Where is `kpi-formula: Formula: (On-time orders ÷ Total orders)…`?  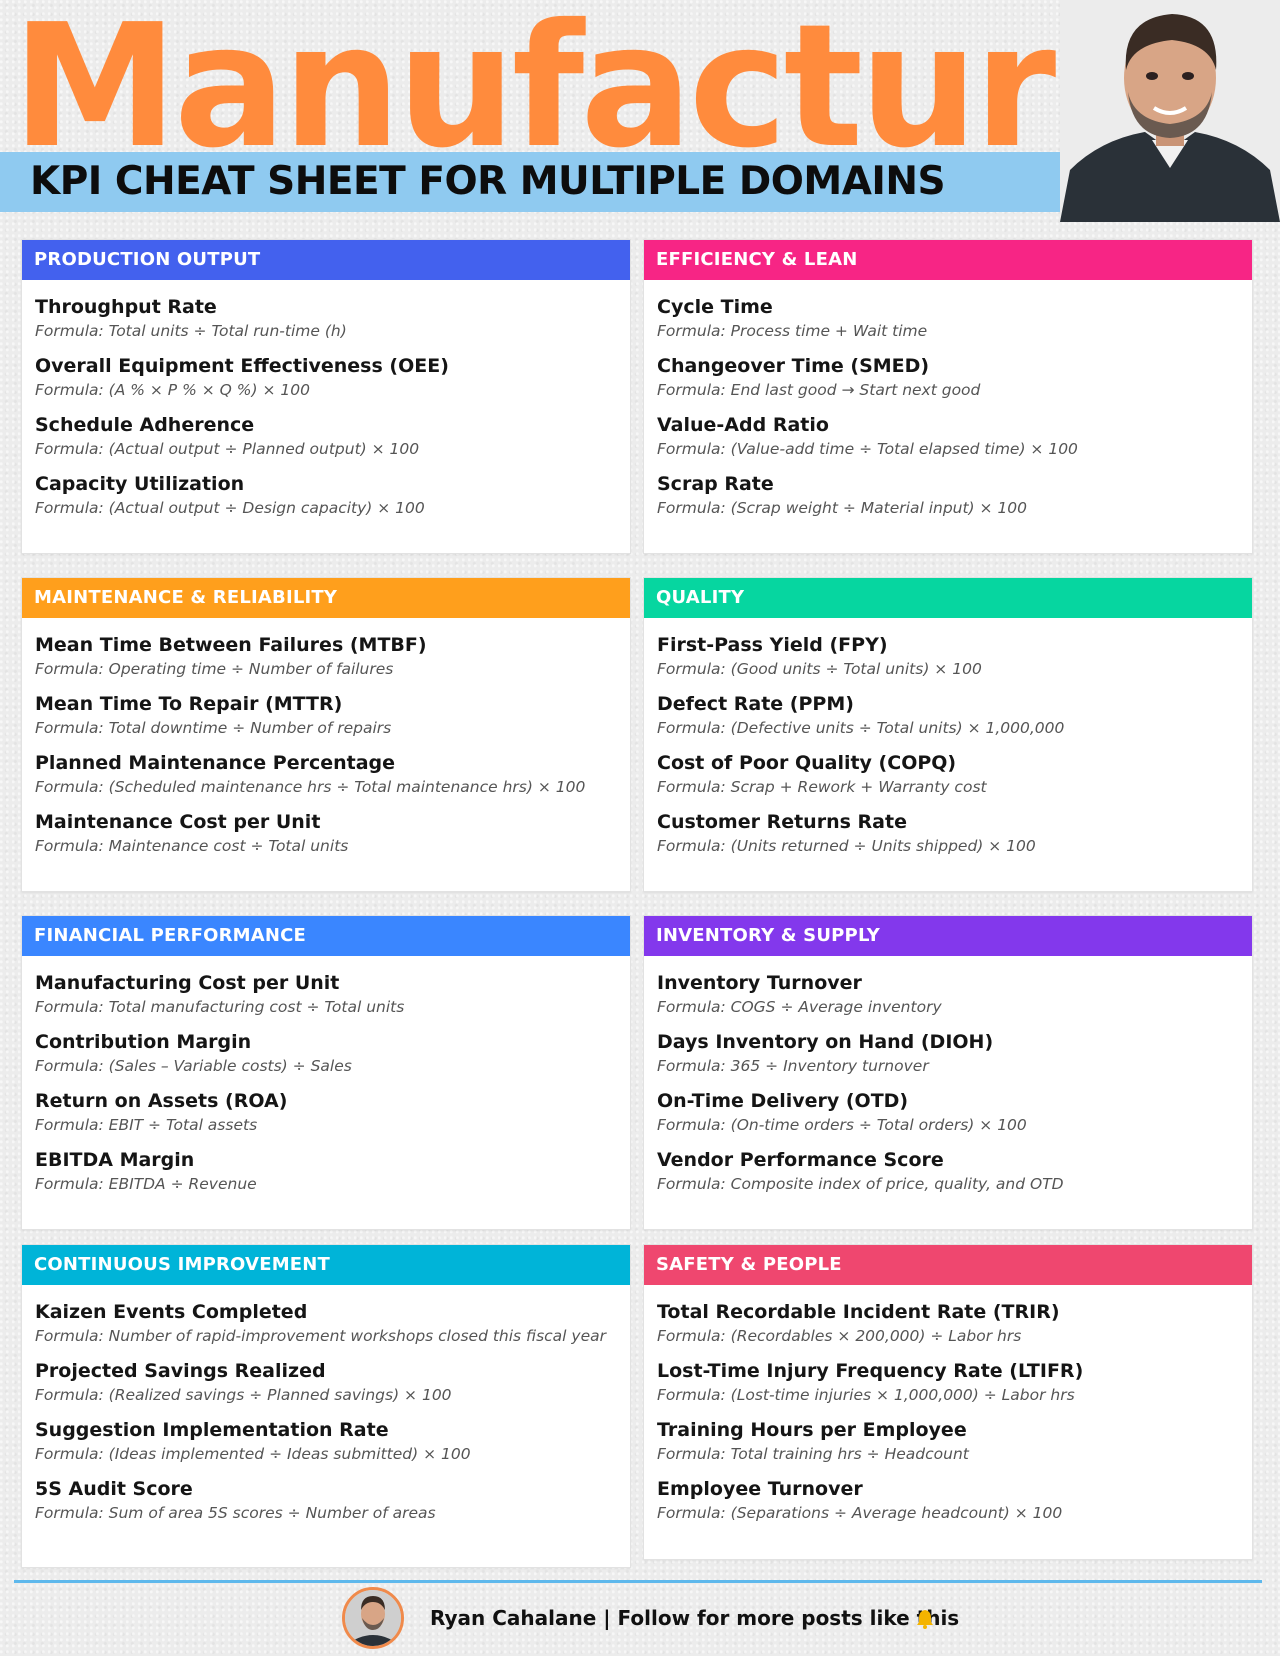
kpi-formula: Formula: (On-time orders ÷ Total orders)… is located at coordinates (842, 1125).